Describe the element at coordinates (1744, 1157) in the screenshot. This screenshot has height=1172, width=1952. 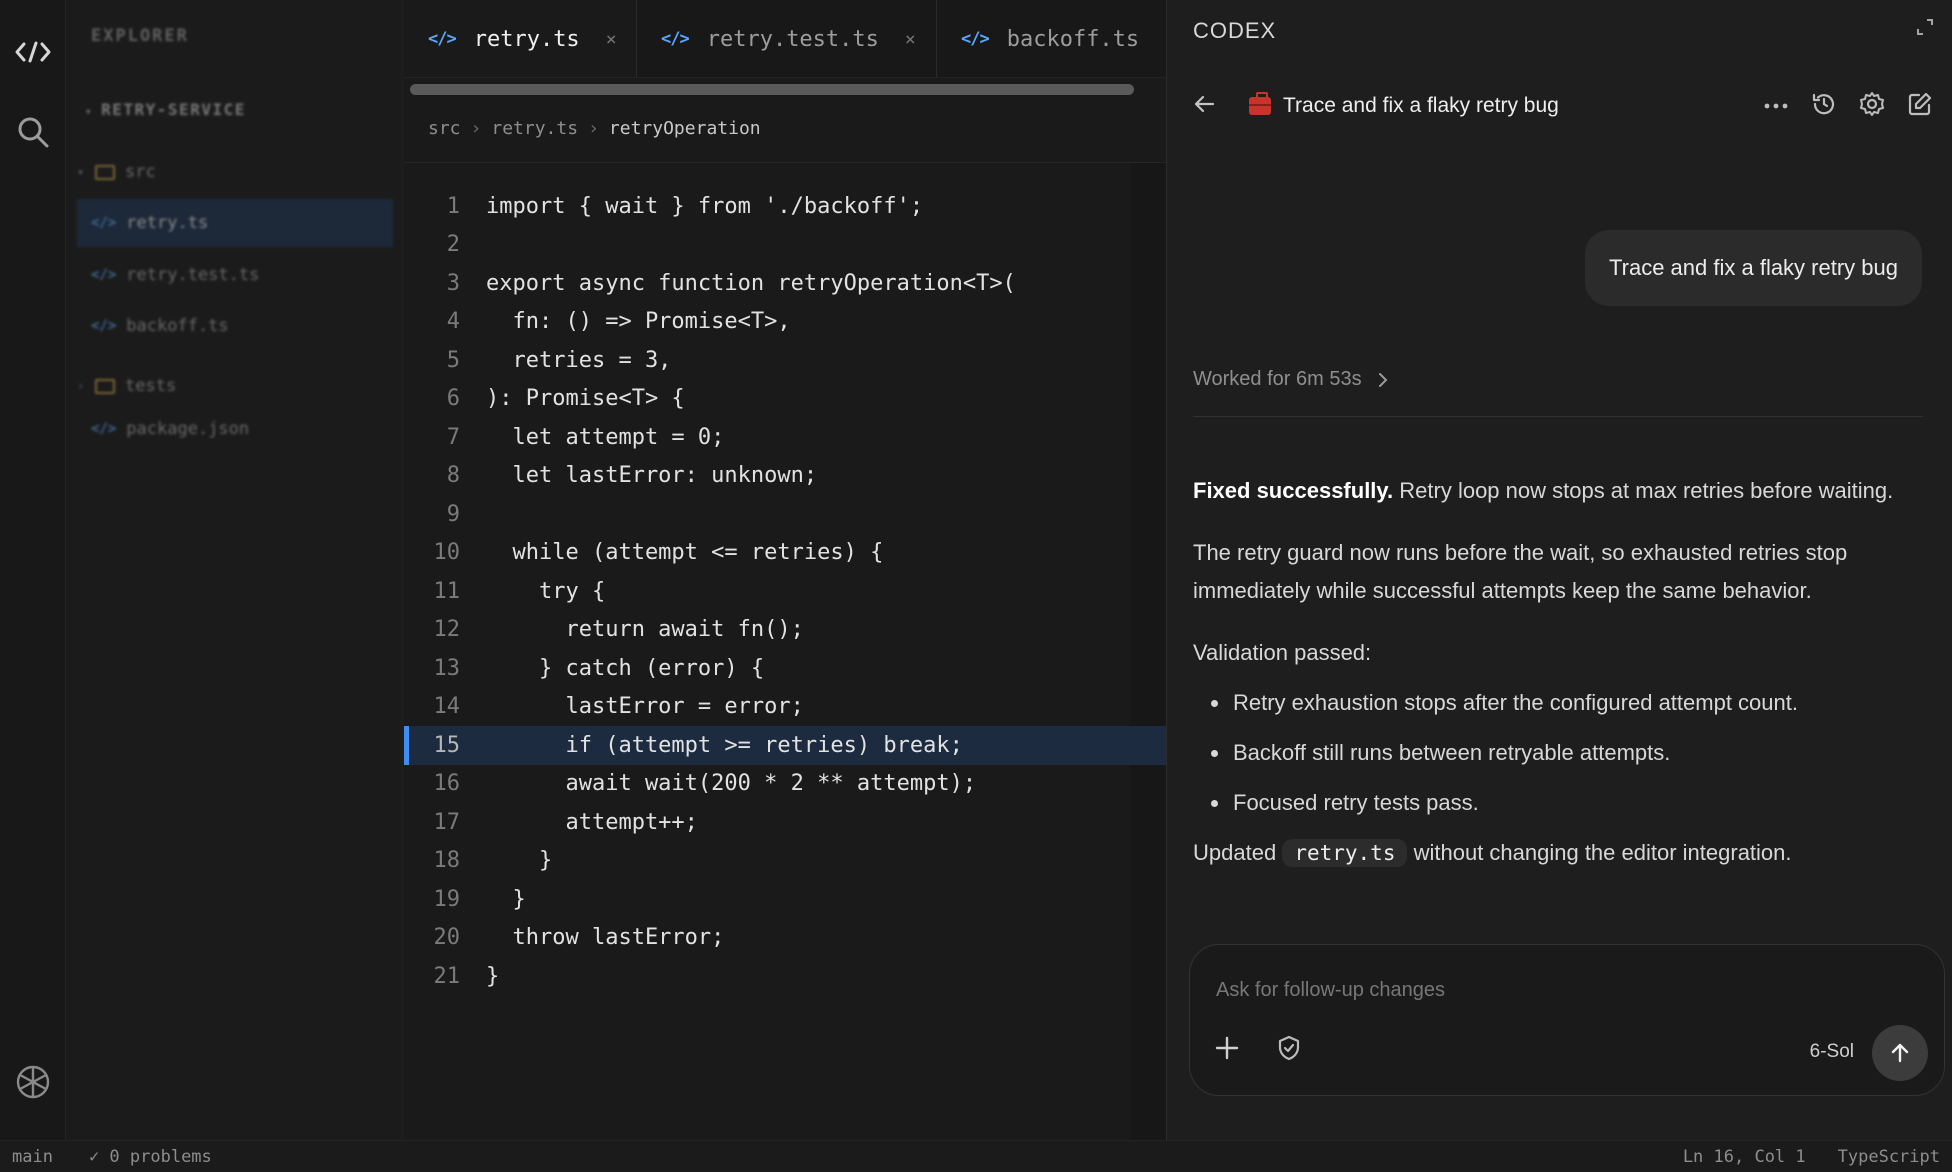
I see `cursor-position: Ln 16, Col 1` at that location.